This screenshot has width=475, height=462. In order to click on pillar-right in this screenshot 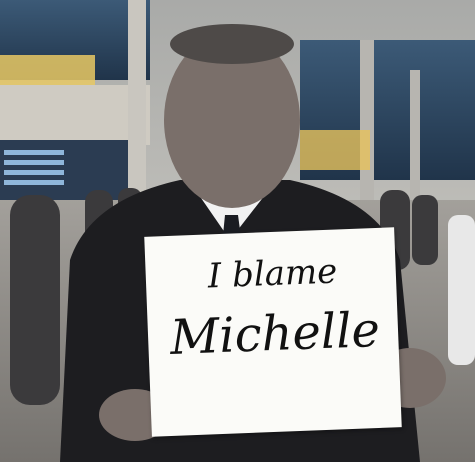, I will do `click(367, 120)`.